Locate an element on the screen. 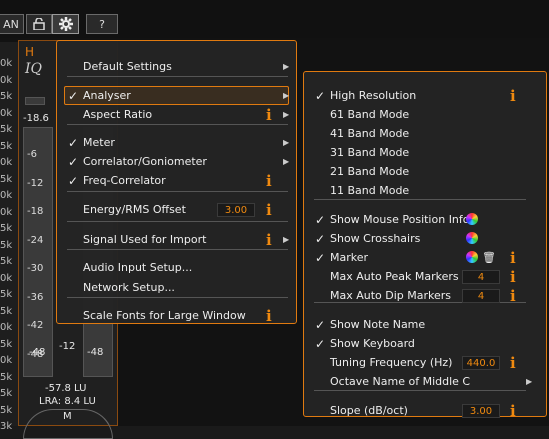 The height and width of the screenshot is (439, 549). submenu-item-label: Show Note Name is located at coordinates (378, 324).